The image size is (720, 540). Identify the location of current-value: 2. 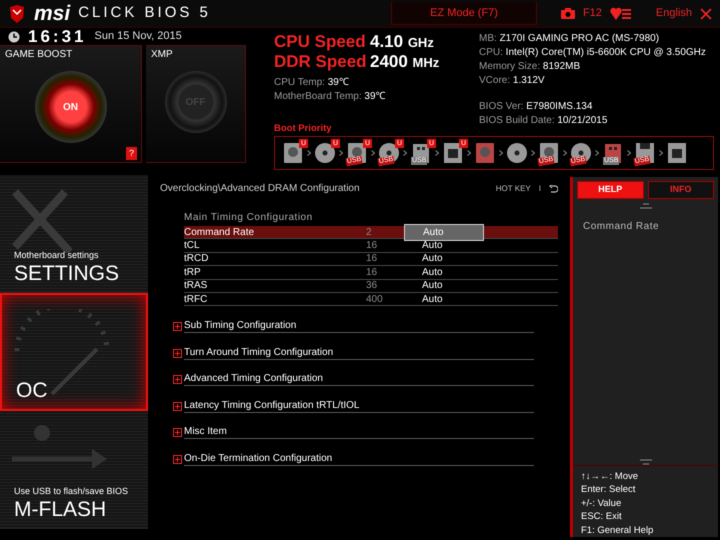
(369, 233).